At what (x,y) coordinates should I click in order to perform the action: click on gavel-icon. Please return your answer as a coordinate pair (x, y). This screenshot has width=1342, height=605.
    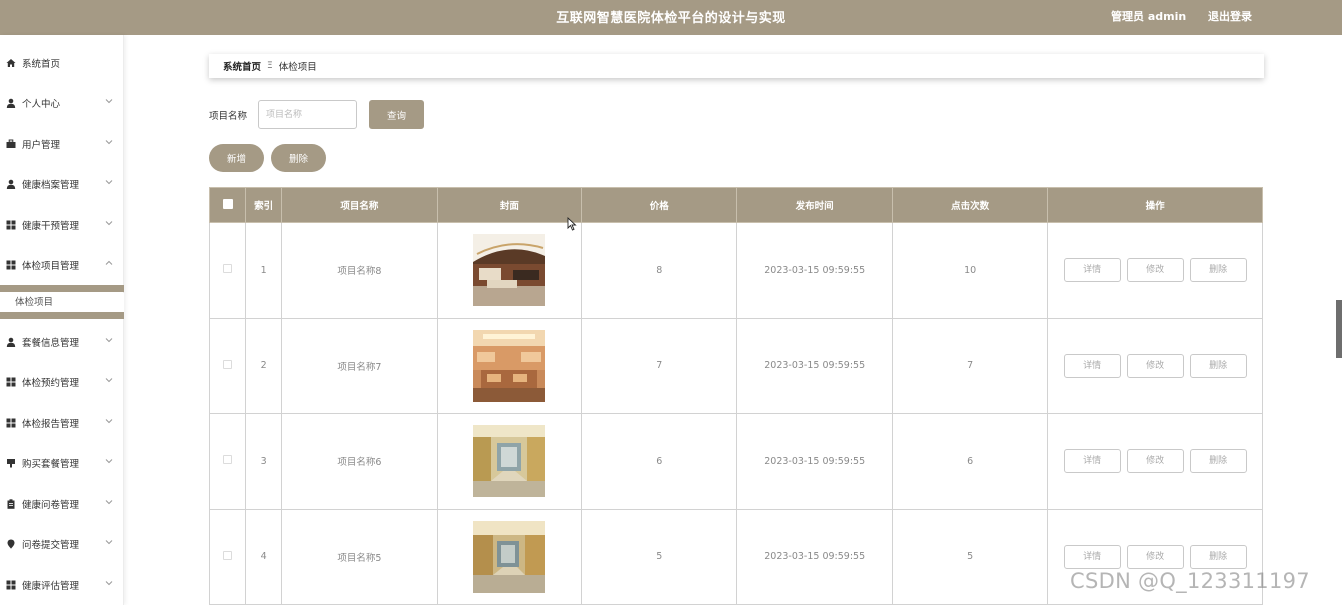
    Looking at the image, I should click on (11, 463).